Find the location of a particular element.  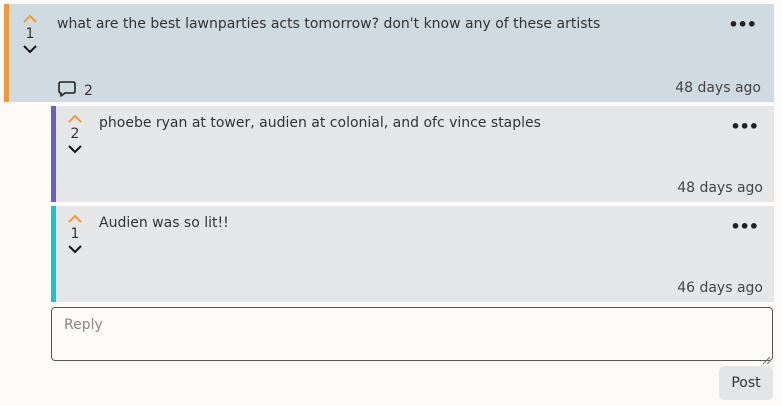

reply-vote-column: 1 is located at coordinates (75, 234).